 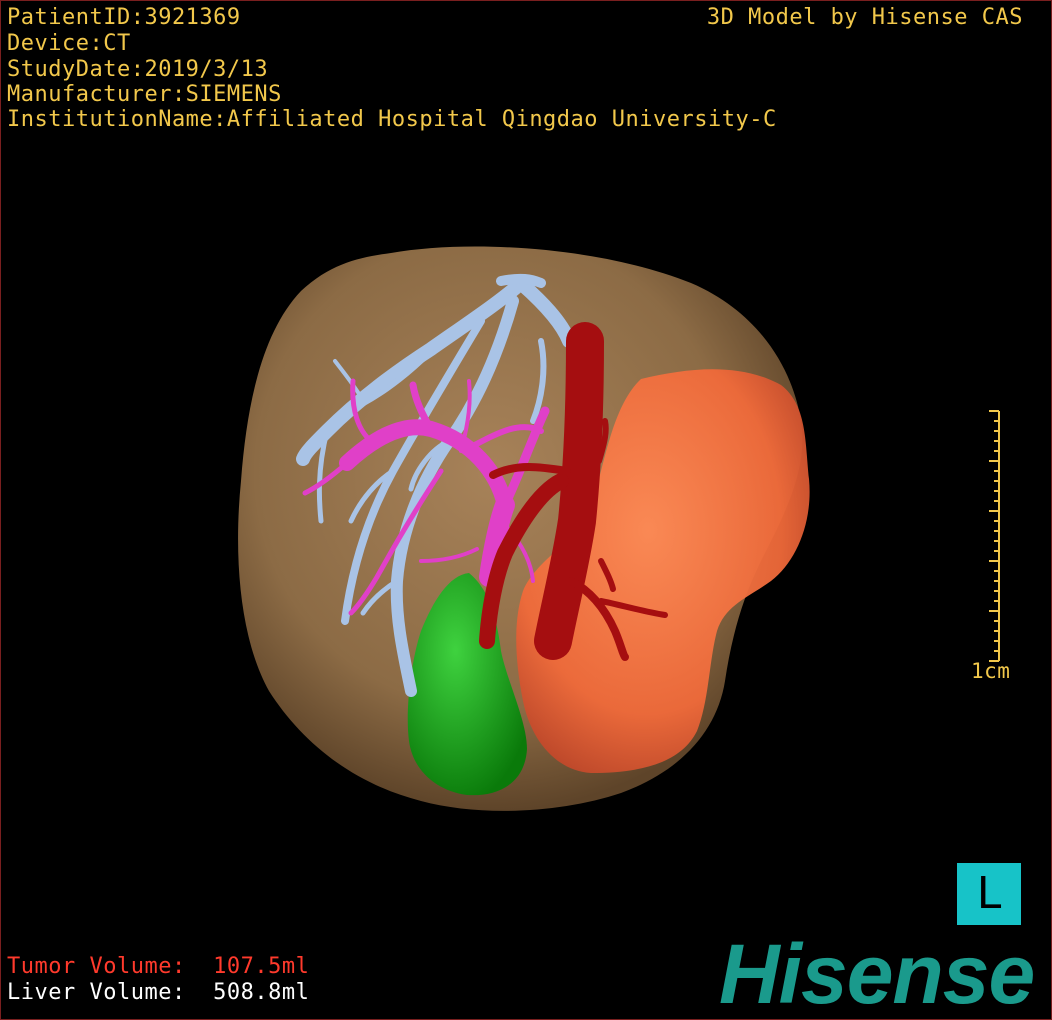 I want to click on liver-volume-label: Liver Volume: 508.8ml, so click(x=158, y=992).